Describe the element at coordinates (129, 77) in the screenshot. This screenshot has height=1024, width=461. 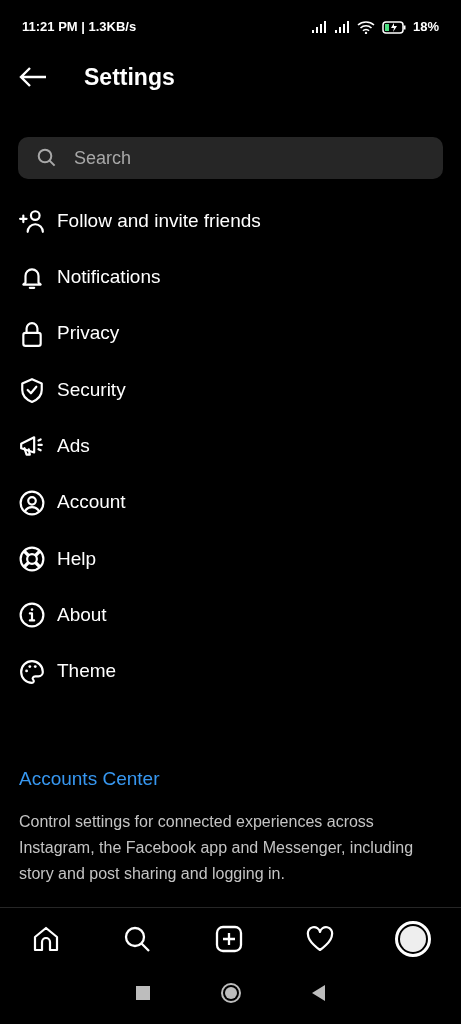
I see `page-title: Settings` at that location.